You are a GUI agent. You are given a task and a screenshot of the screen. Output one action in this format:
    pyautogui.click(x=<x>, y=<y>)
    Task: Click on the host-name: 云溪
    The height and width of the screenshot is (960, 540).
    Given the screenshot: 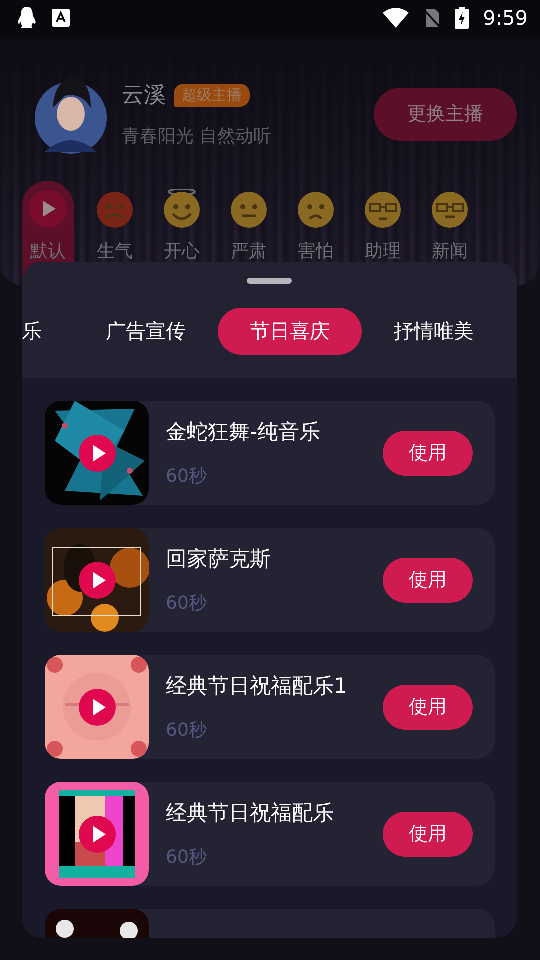 What is the action you would take?
    pyautogui.click(x=144, y=96)
    